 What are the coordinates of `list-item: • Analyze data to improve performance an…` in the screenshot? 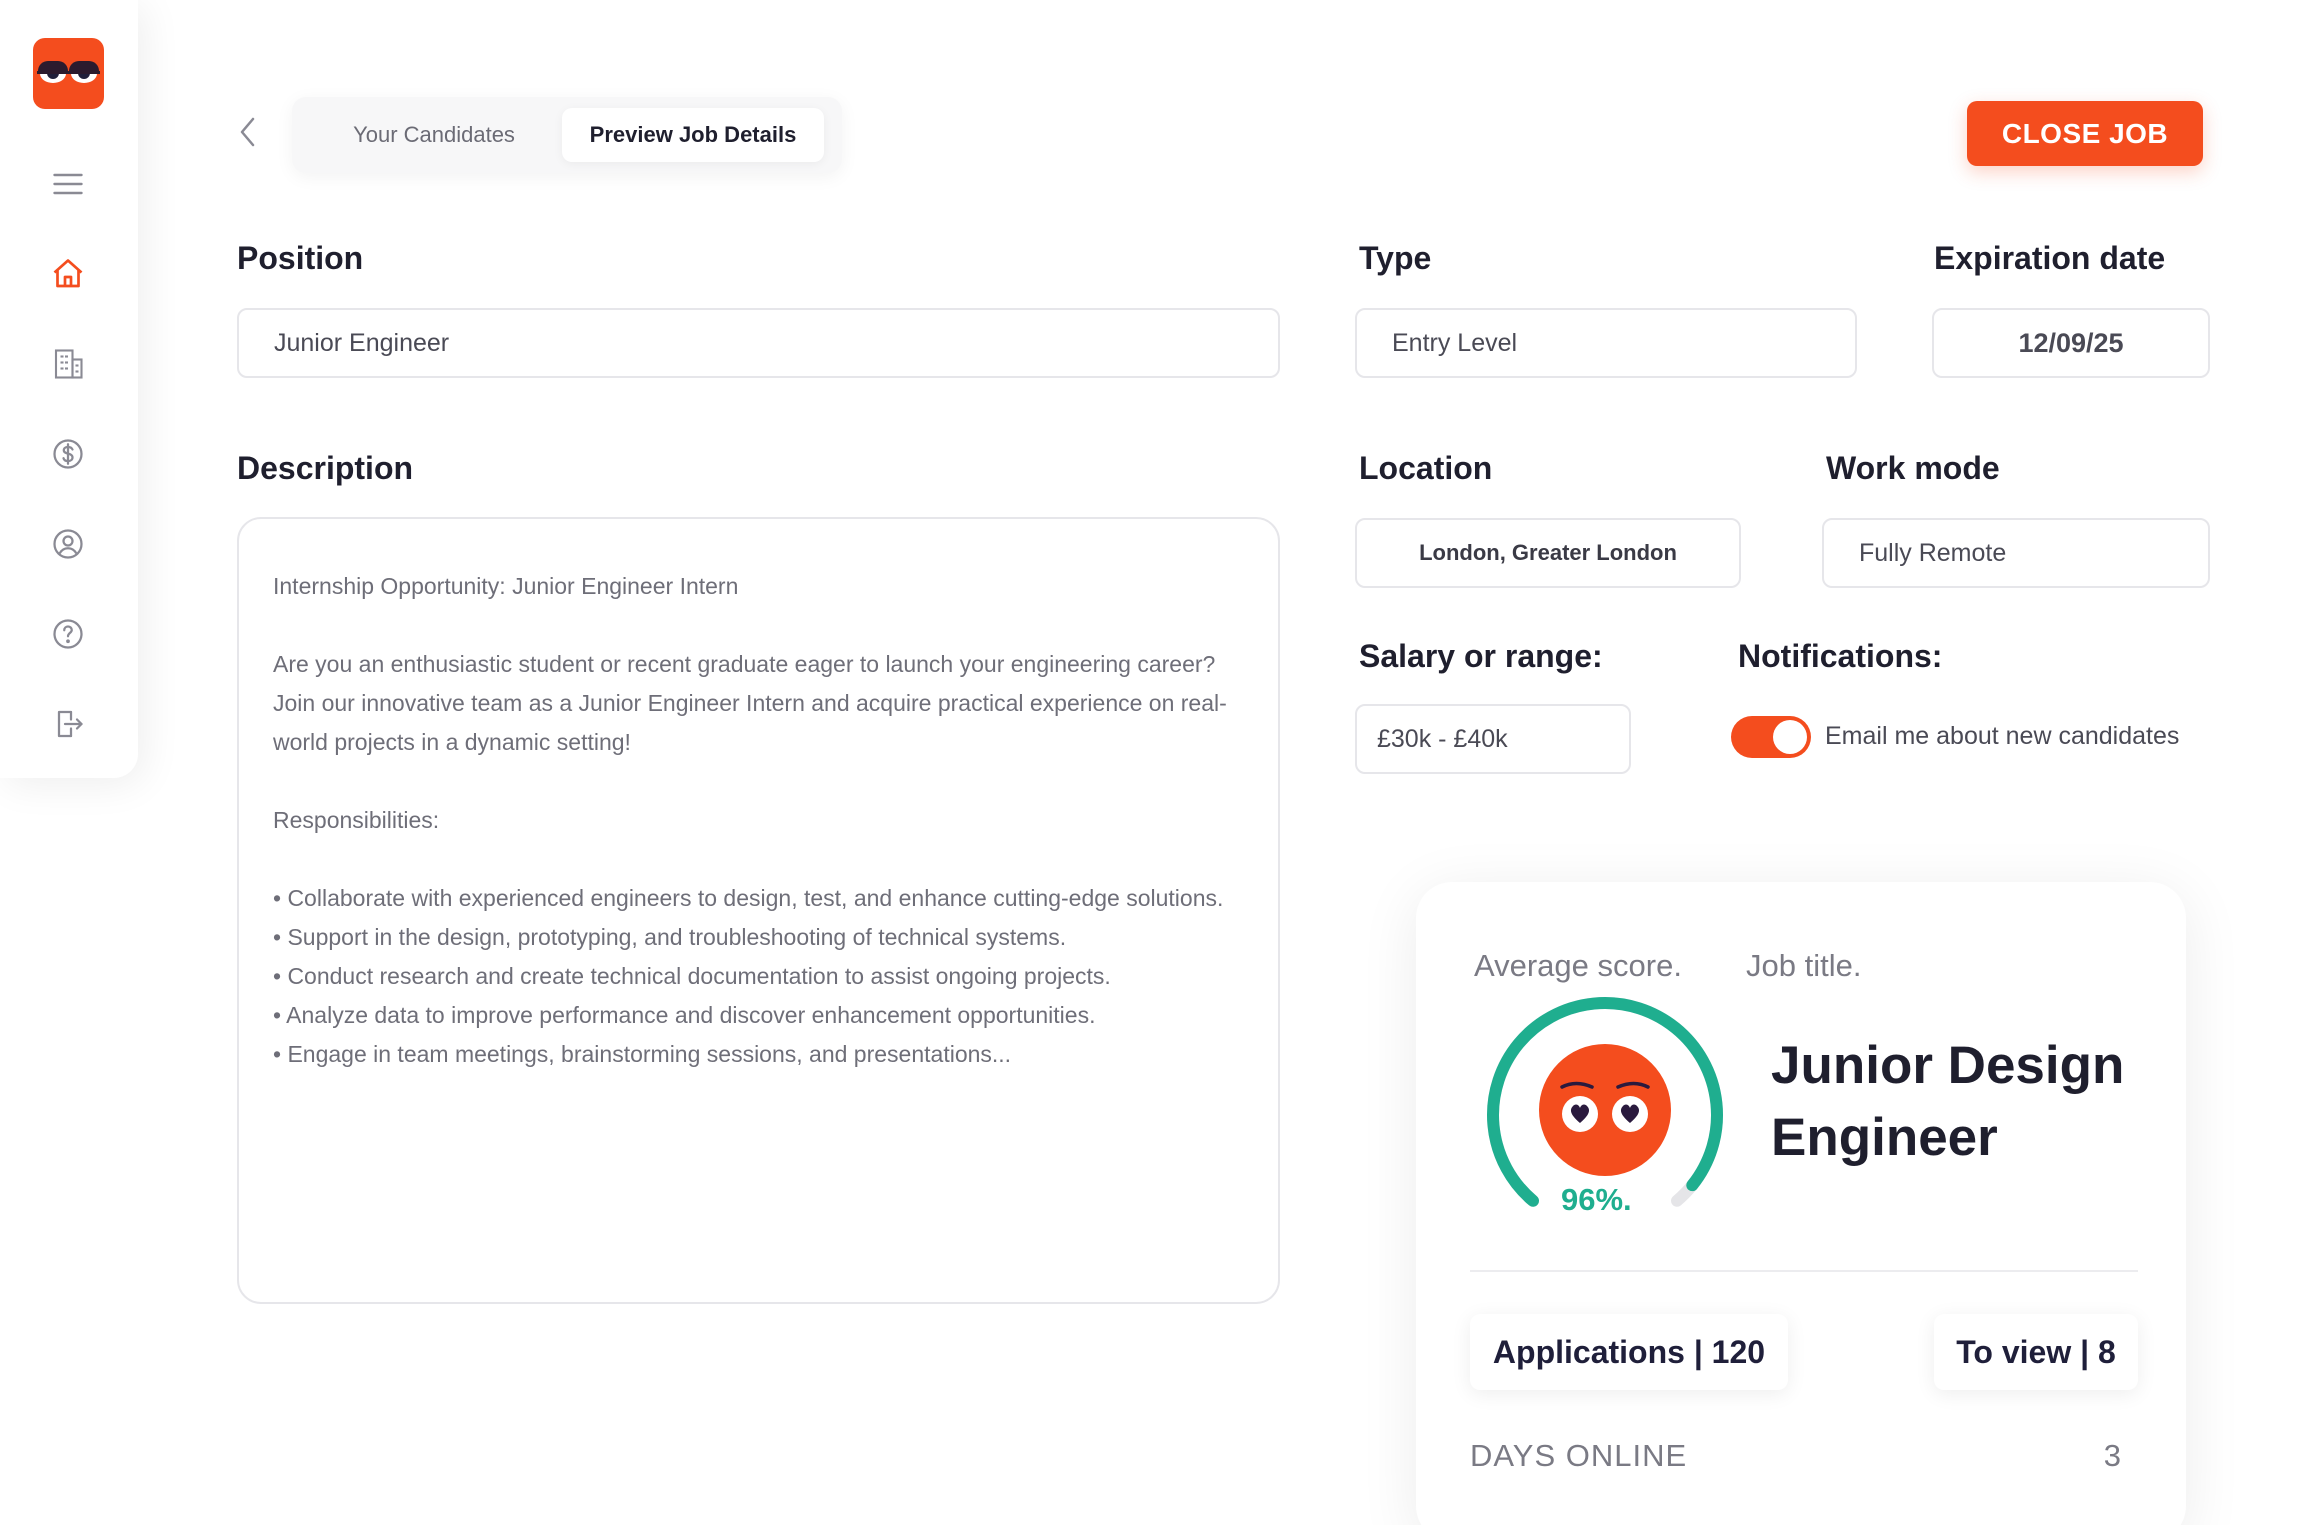 It's located at (684, 1015).